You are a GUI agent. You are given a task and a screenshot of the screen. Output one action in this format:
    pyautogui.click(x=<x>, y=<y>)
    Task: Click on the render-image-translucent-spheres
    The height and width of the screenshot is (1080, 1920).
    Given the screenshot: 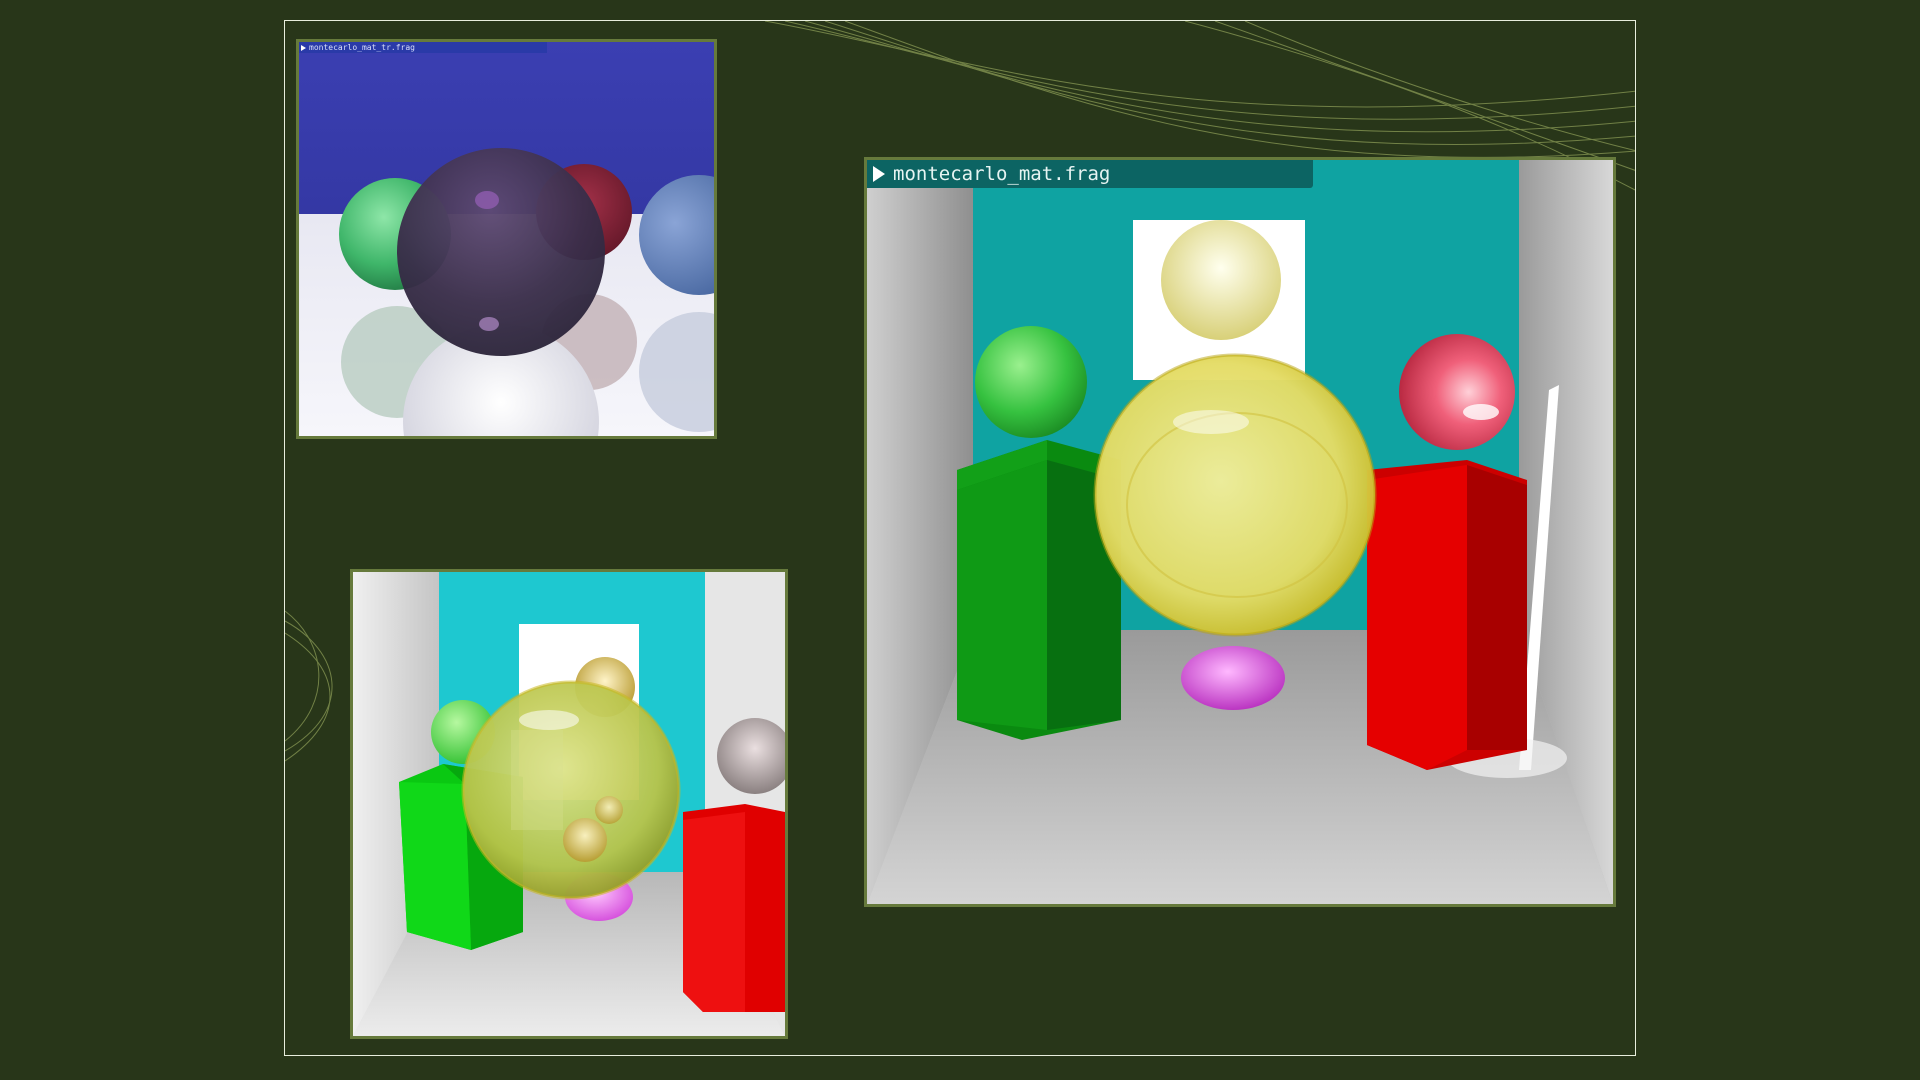 What is the action you would take?
    pyautogui.click(x=506, y=239)
    